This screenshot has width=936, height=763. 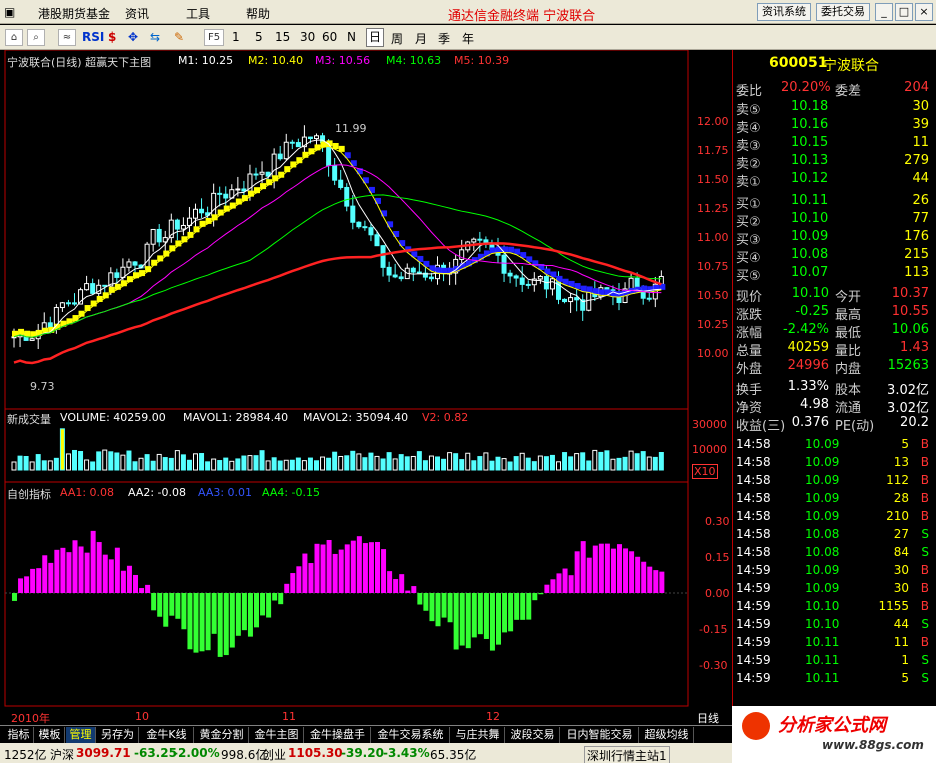 What do you see at coordinates (338, 735) in the screenshot?
I see `tab-金牛操盘手: 金牛操盘手` at bounding box center [338, 735].